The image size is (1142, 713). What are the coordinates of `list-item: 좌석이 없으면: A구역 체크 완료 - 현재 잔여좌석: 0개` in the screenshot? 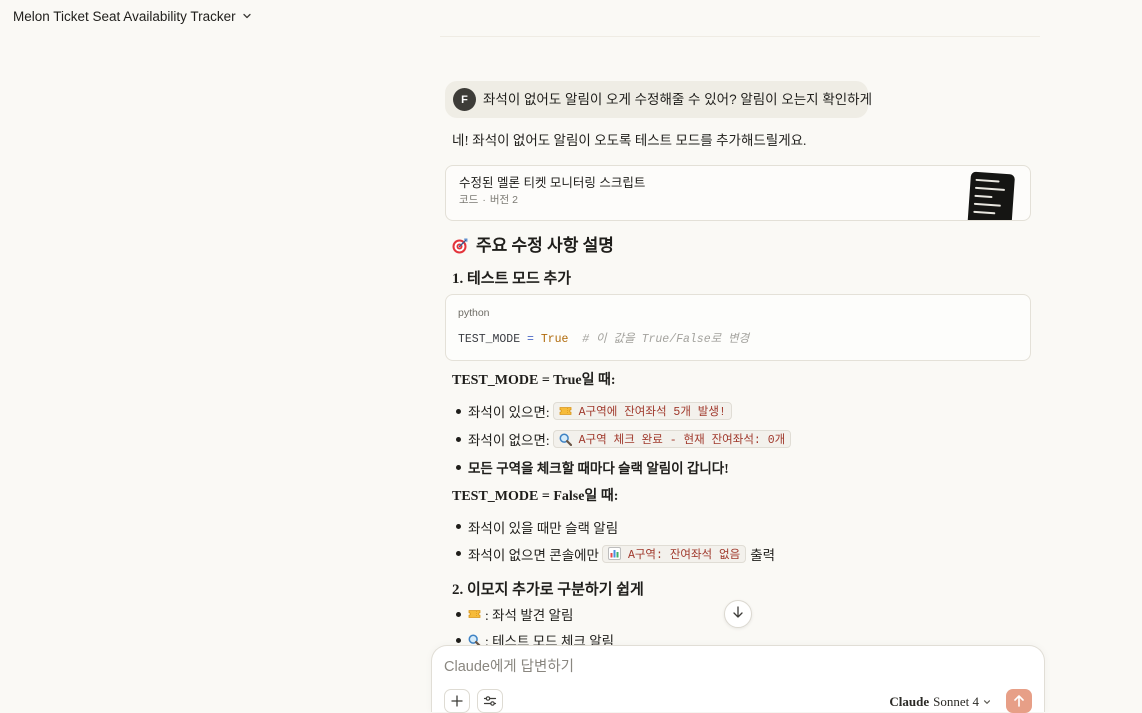 It's located at (738, 439).